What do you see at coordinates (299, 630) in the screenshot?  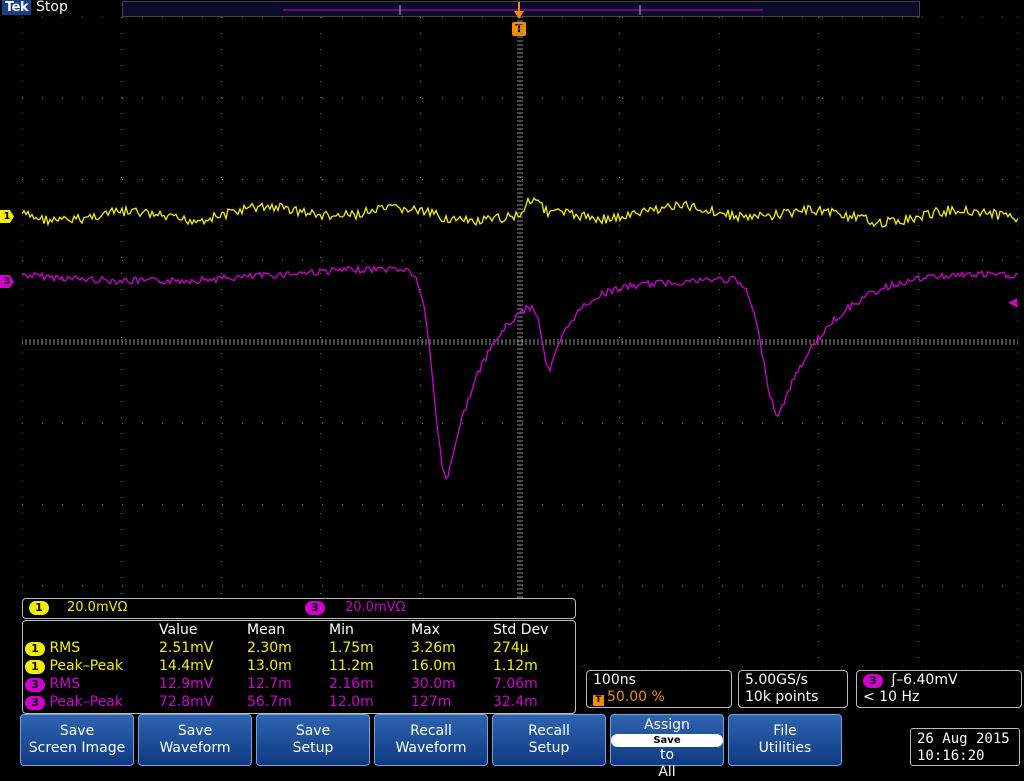 I see `measurement-header-row: Value Mean Min Max Std Dev` at bounding box center [299, 630].